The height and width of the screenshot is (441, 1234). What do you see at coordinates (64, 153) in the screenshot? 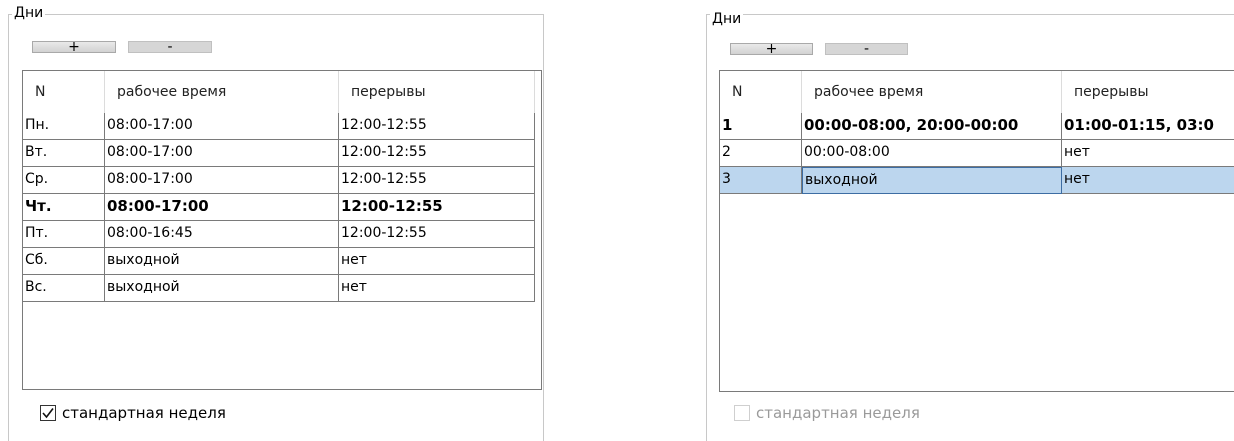
I see `cell-n: Вт.` at bounding box center [64, 153].